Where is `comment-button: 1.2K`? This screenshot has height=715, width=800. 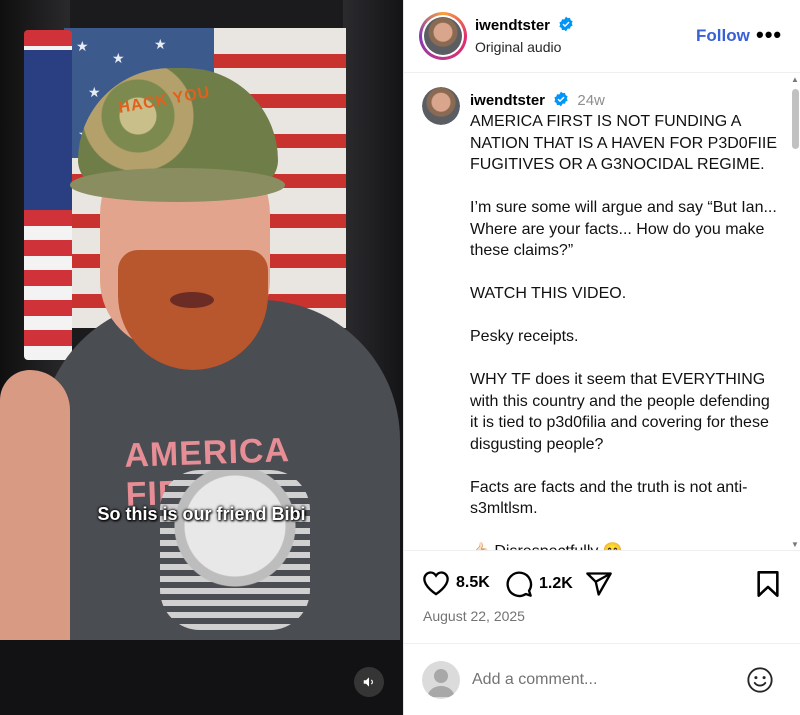 comment-button: 1.2K is located at coordinates (539, 584).